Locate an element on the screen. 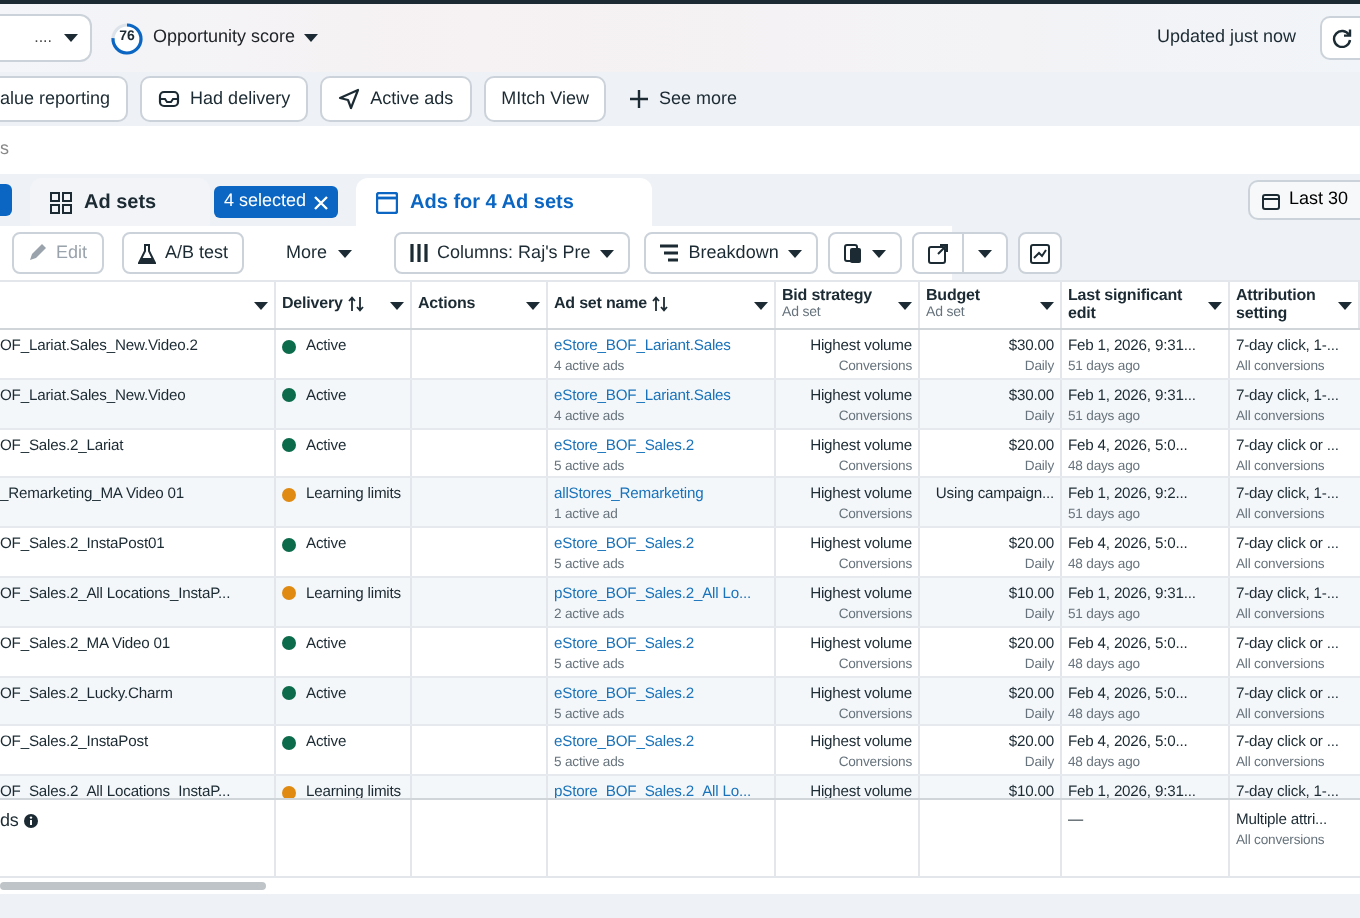 The image size is (1360, 918). column-header: Attribution setting is located at coordinates (1287, 305).